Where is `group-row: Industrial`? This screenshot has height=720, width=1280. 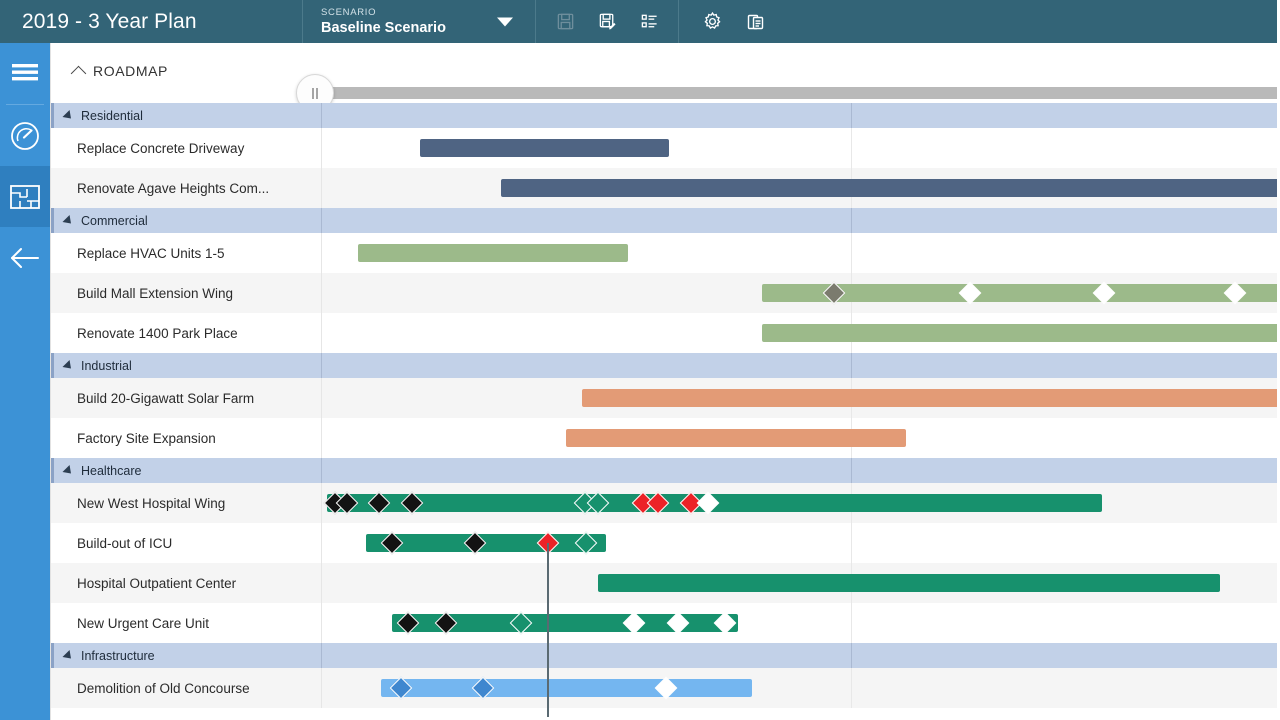
group-row: Industrial is located at coordinates (665, 365).